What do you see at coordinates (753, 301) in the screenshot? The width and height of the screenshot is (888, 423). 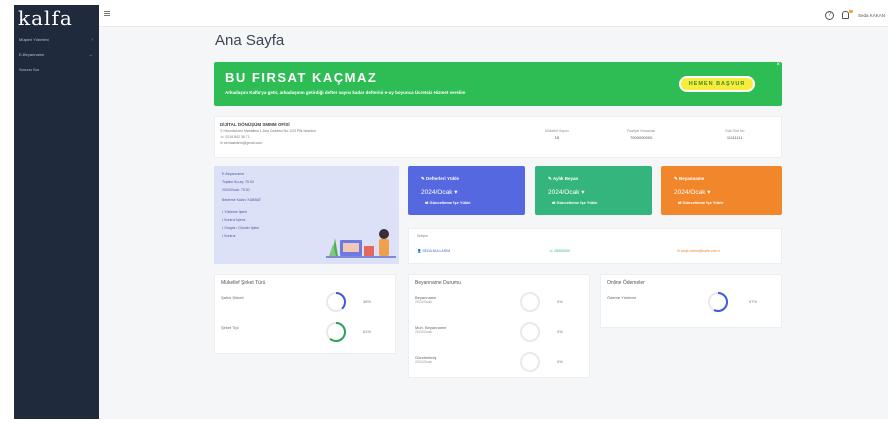 I see `row-value: 57%` at bounding box center [753, 301].